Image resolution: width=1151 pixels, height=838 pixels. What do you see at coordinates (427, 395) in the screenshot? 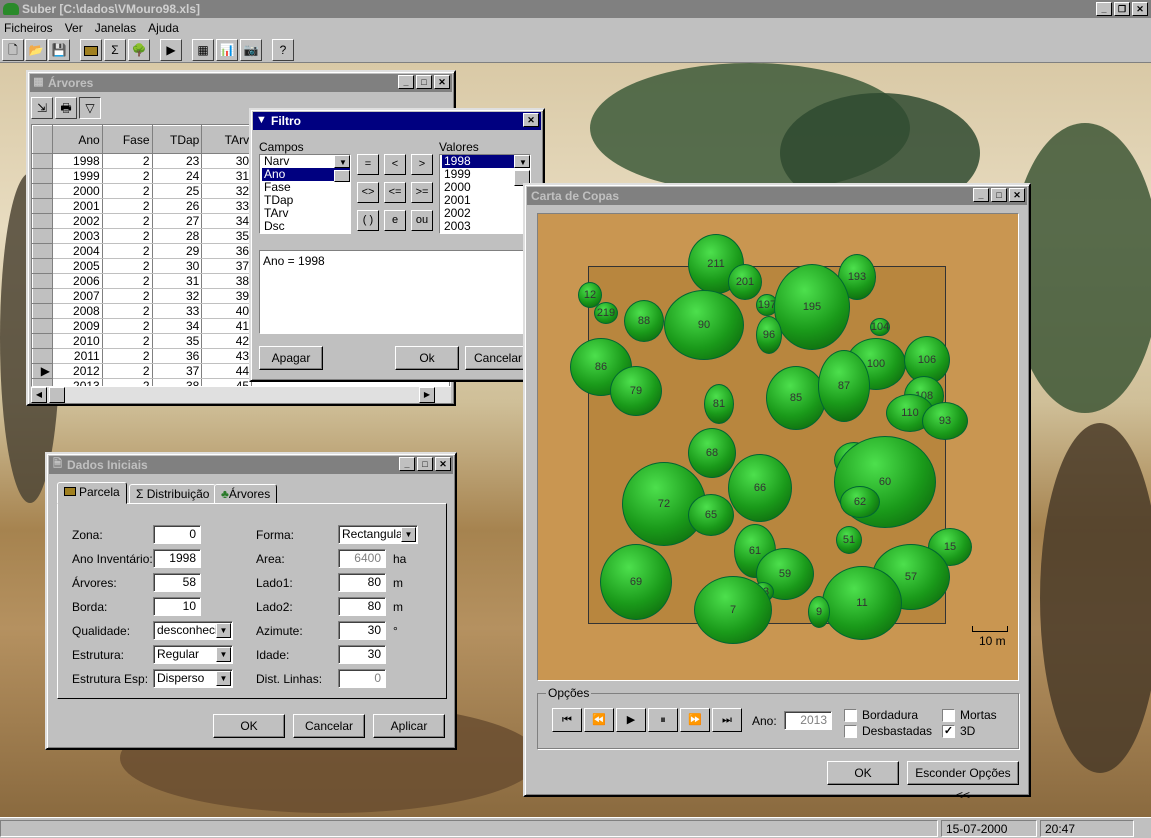
I see `scroll-right-icon: ▶` at bounding box center [427, 395].